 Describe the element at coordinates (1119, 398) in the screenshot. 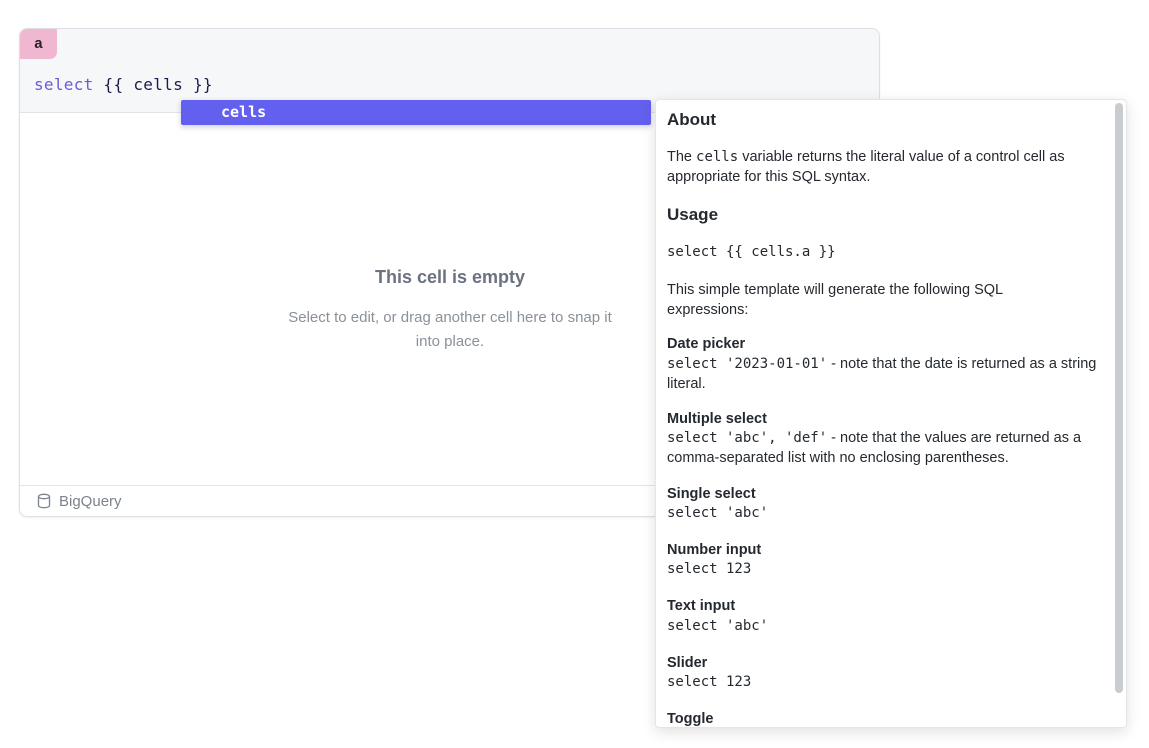

I see `docs-scrollbar` at that location.